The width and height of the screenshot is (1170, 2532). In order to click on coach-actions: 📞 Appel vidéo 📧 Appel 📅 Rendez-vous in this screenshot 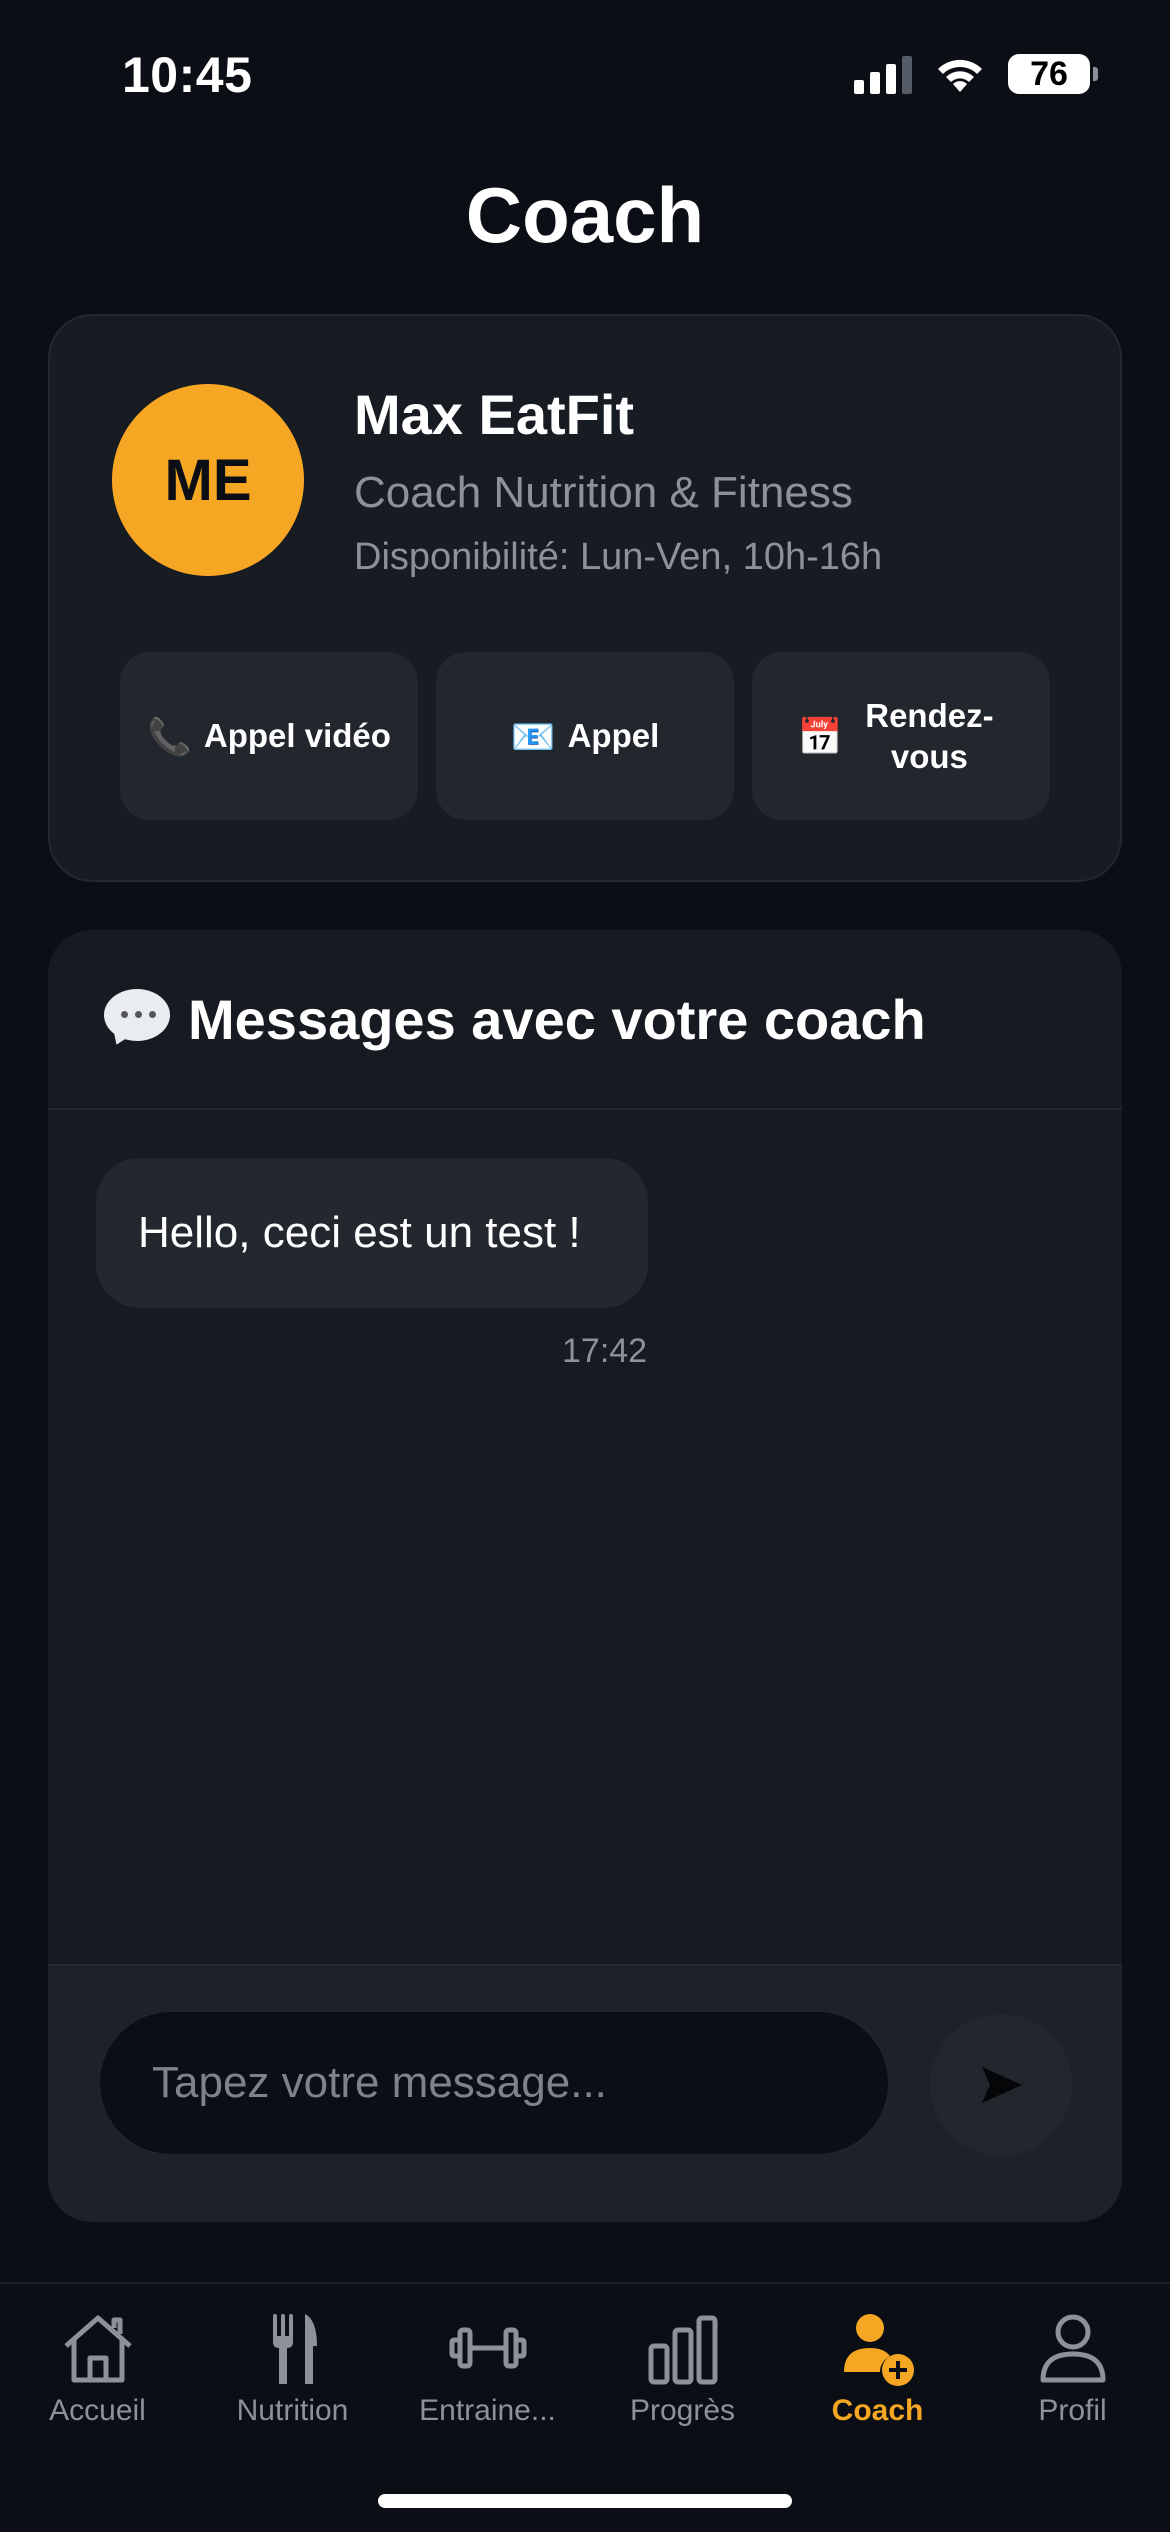, I will do `click(585, 736)`.